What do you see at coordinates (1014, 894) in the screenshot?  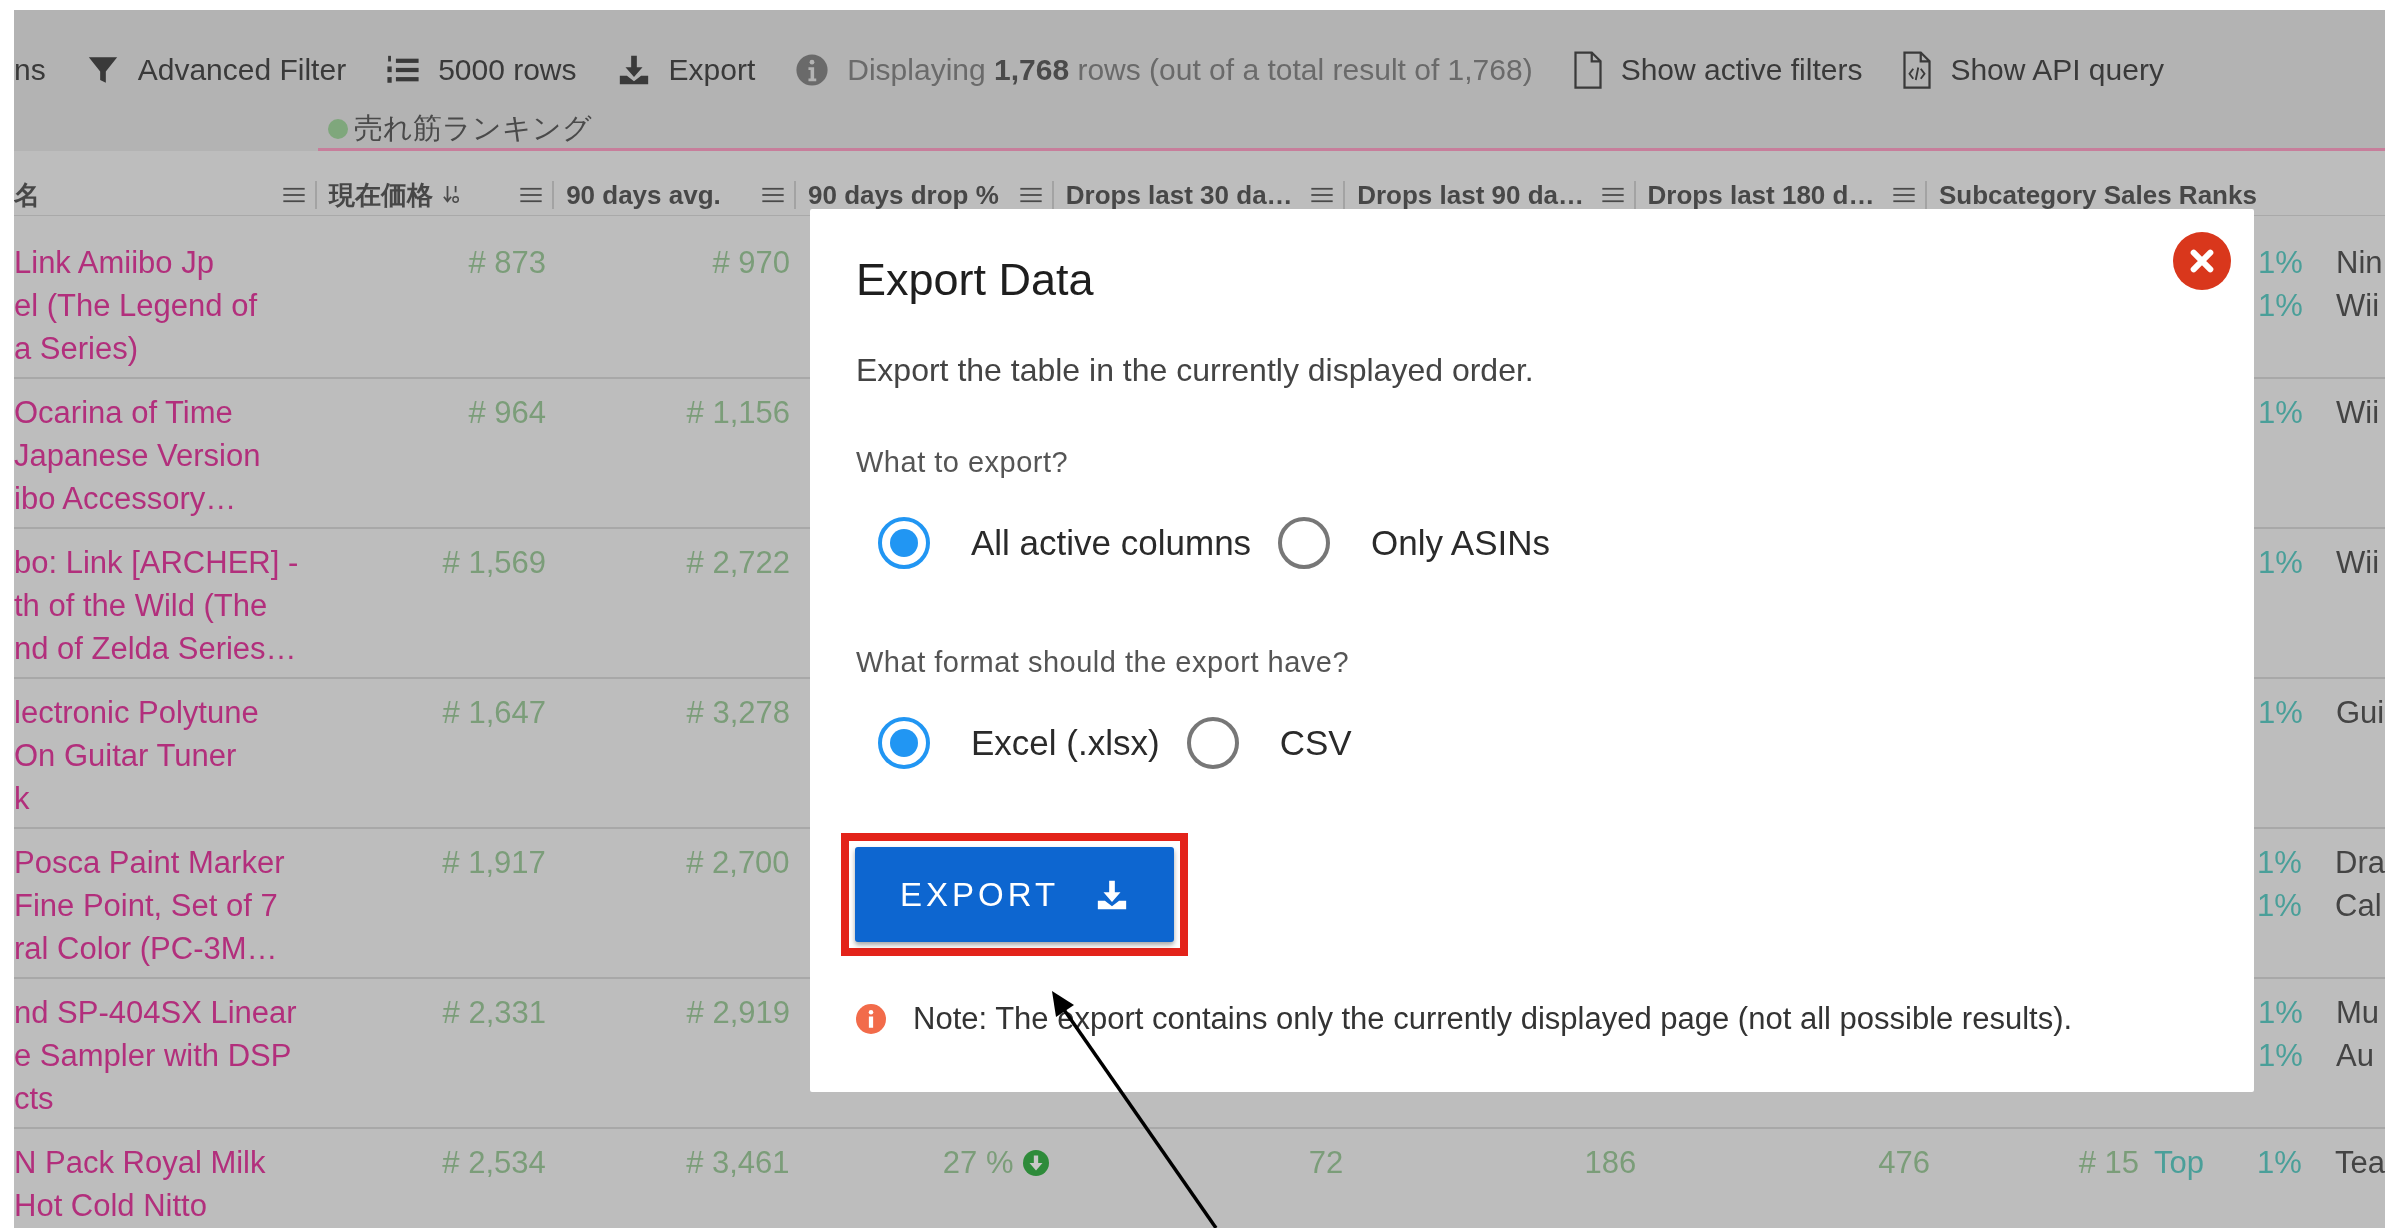 I see `export-button: EXPORT` at bounding box center [1014, 894].